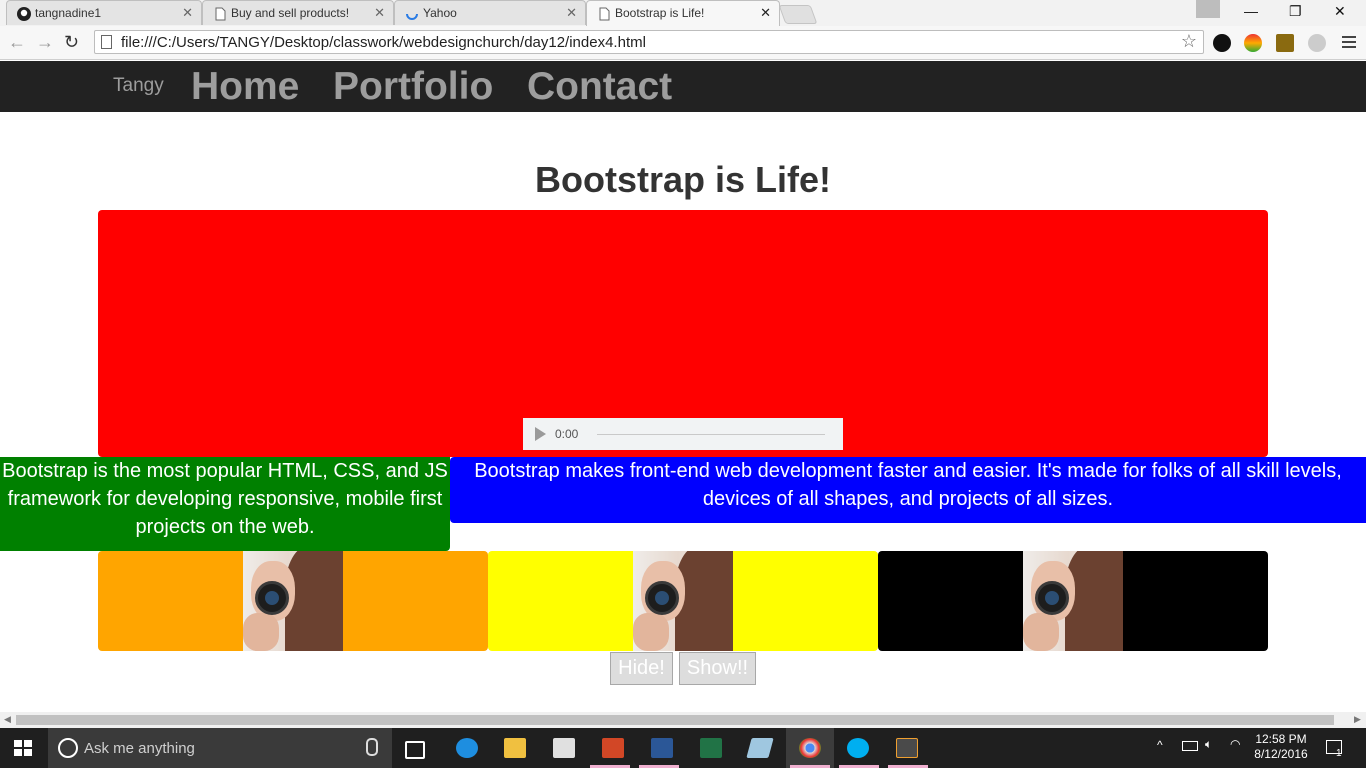  I want to click on extension-check-icon, so click(1285, 43).